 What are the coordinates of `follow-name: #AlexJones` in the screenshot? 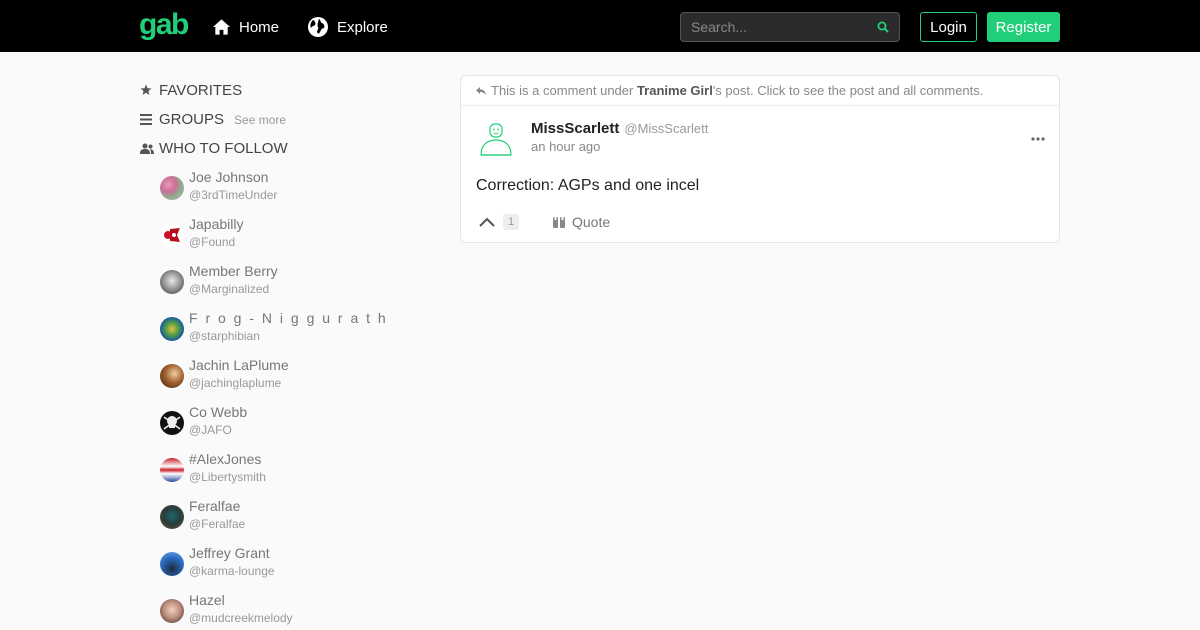 It's located at (225, 459).